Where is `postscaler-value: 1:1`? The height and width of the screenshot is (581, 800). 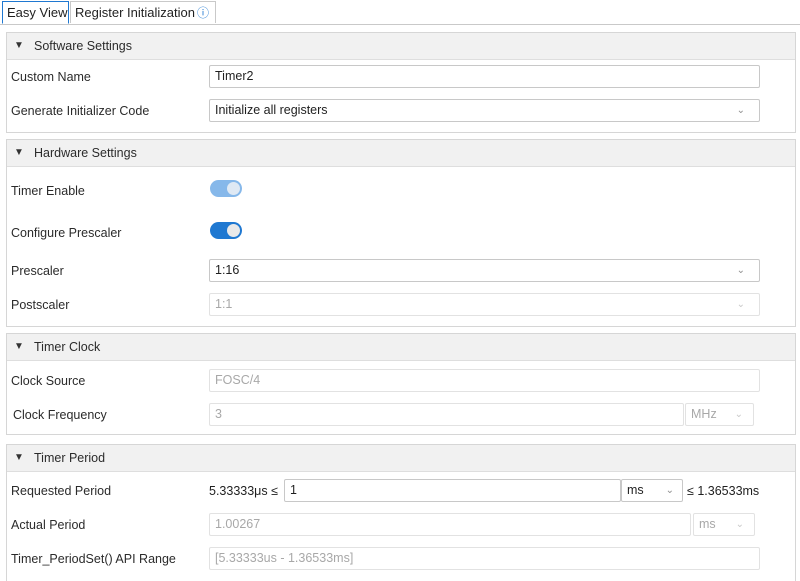
postscaler-value: 1:1 is located at coordinates (224, 304).